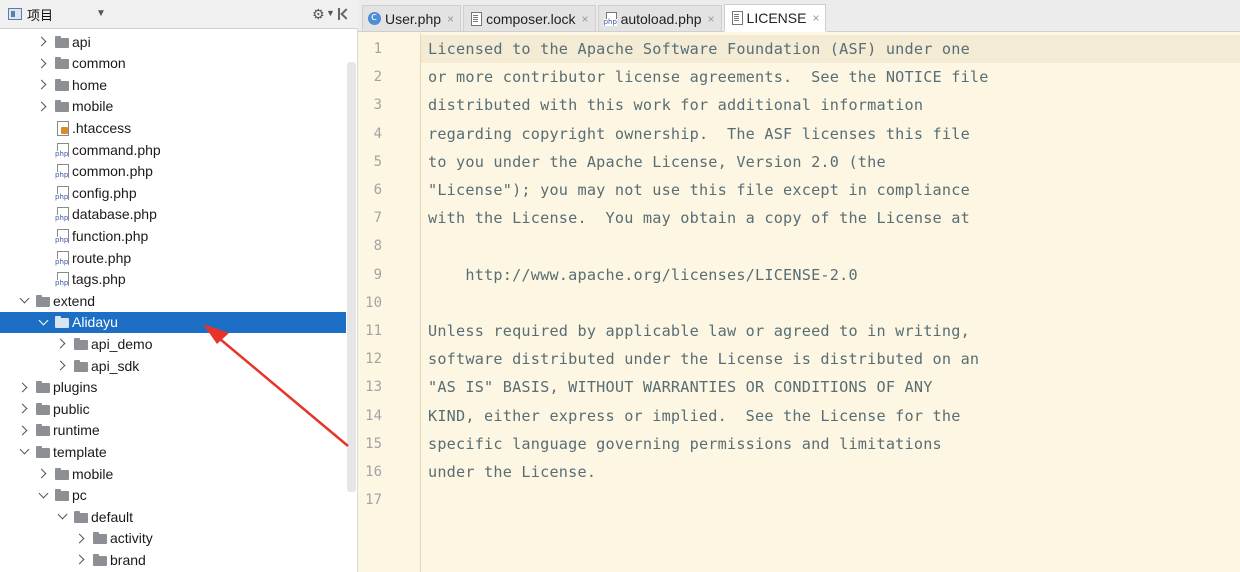 The width and height of the screenshot is (1240, 572). I want to click on tree-item-label: tags.php, so click(99, 279).